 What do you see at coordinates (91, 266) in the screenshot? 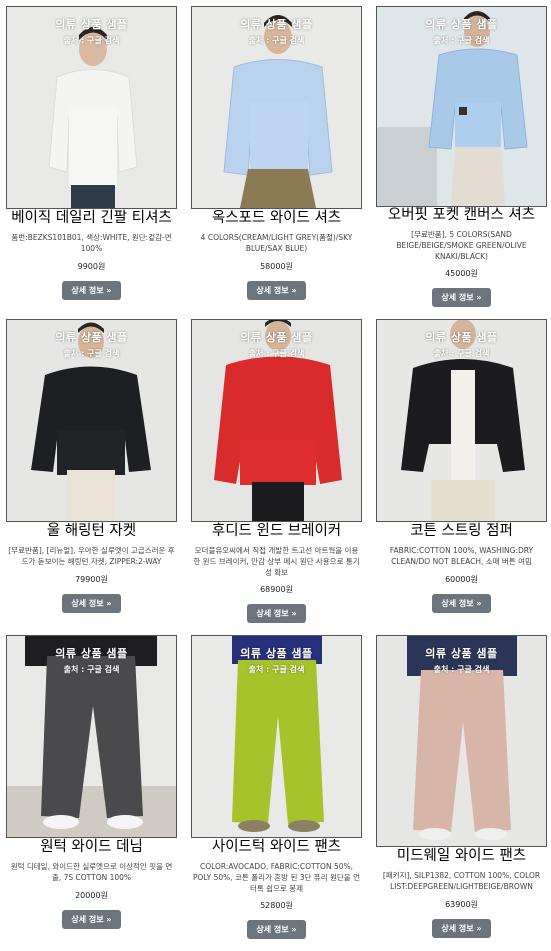
I see `product-price: 9900원` at bounding box center [91, 266].